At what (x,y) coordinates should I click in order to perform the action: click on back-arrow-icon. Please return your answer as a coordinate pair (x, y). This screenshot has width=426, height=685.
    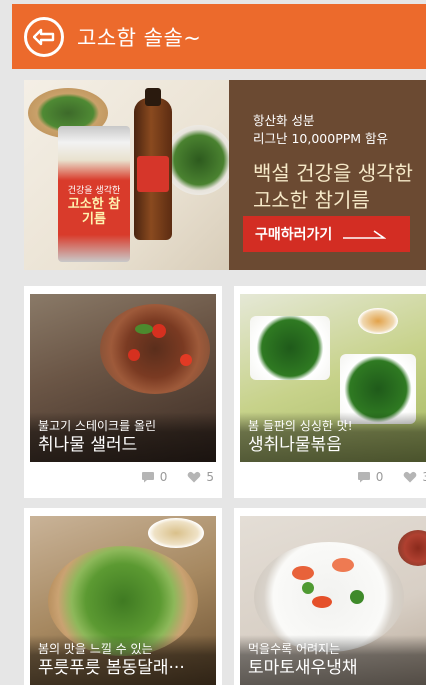
    Looking at the image, I should click on (44, 36).